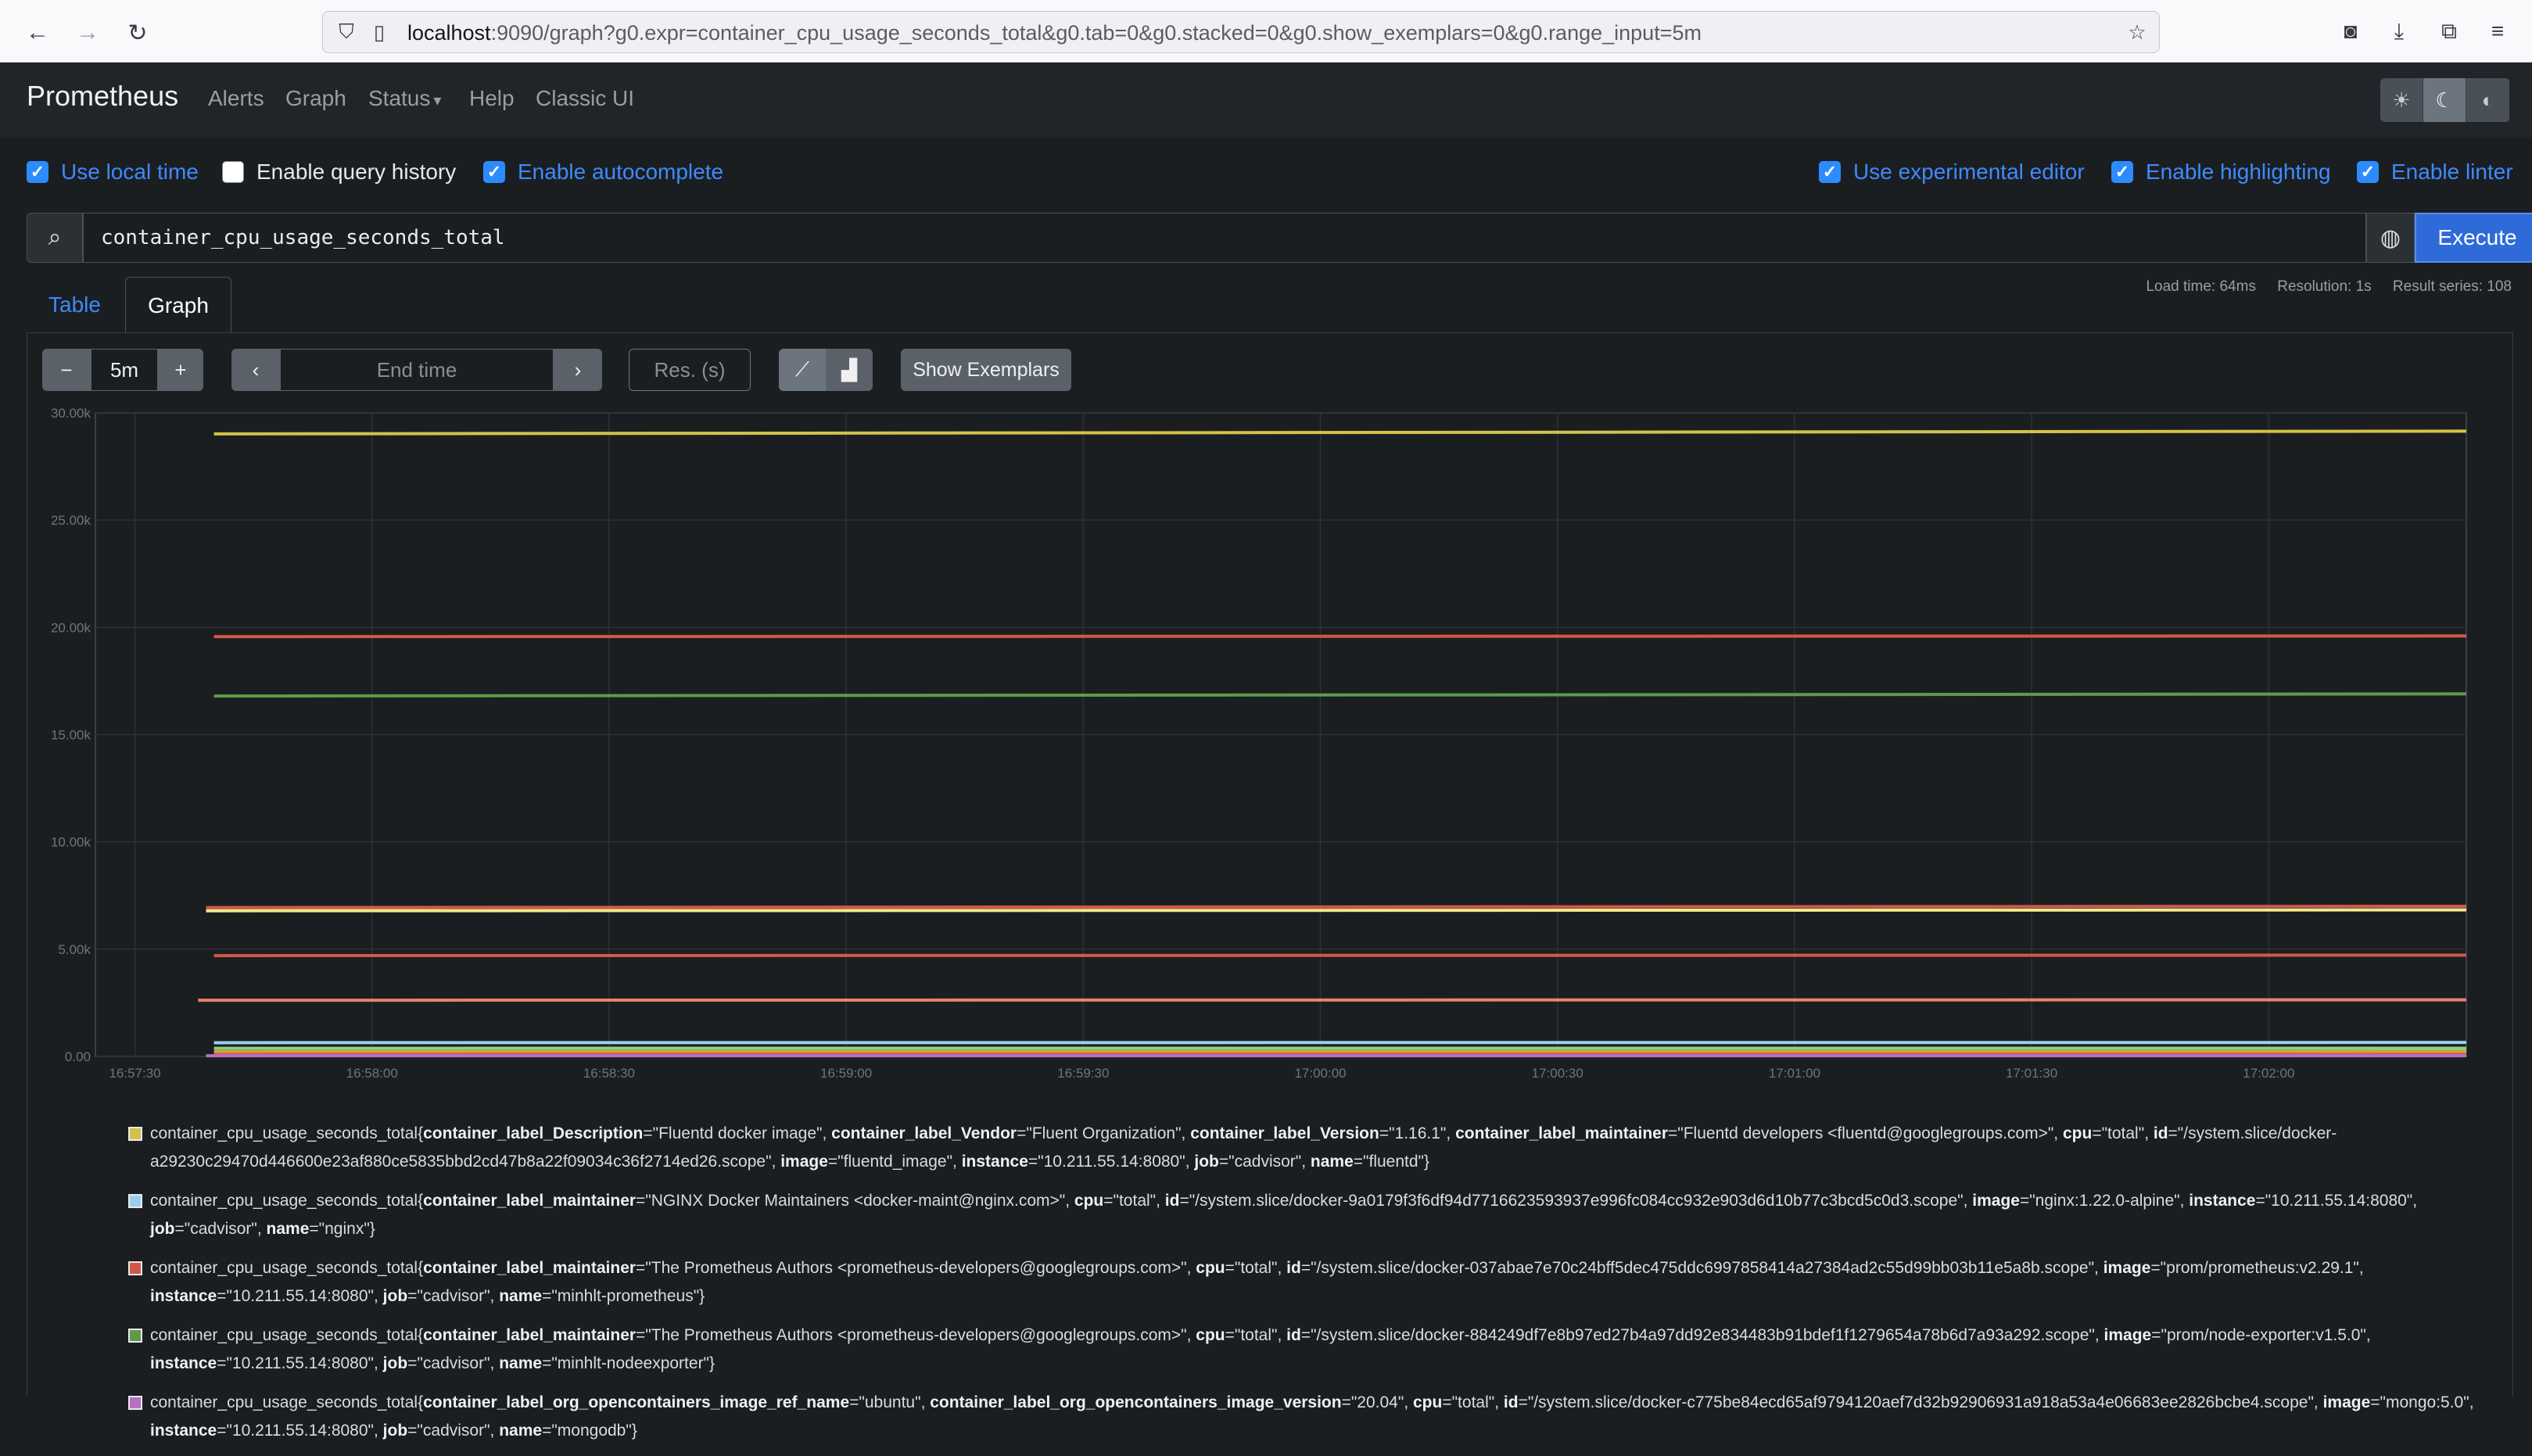  I want to click on legend-label-value: ="nginx", so click(339, 1229).